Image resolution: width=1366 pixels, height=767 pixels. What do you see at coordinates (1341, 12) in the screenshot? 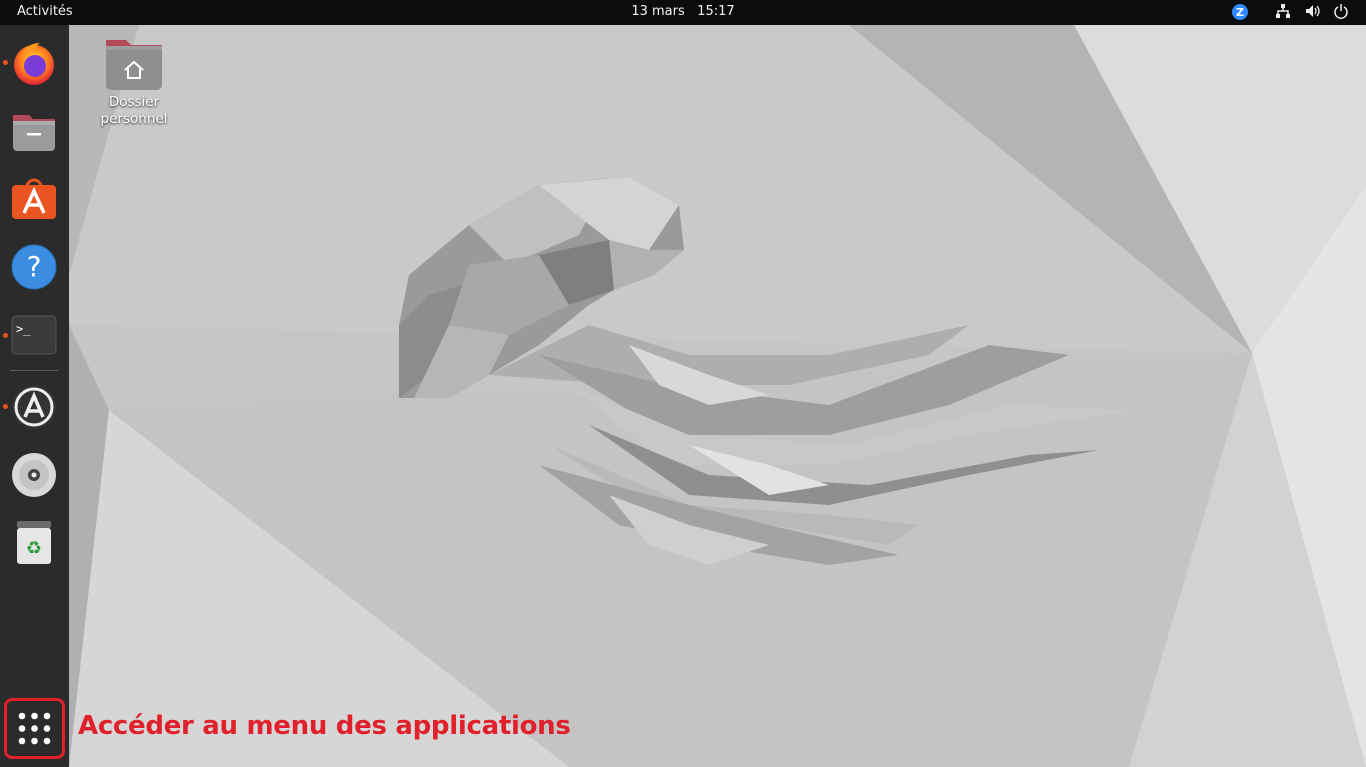
I see `power-icon` at bounding box center [1341, 12].